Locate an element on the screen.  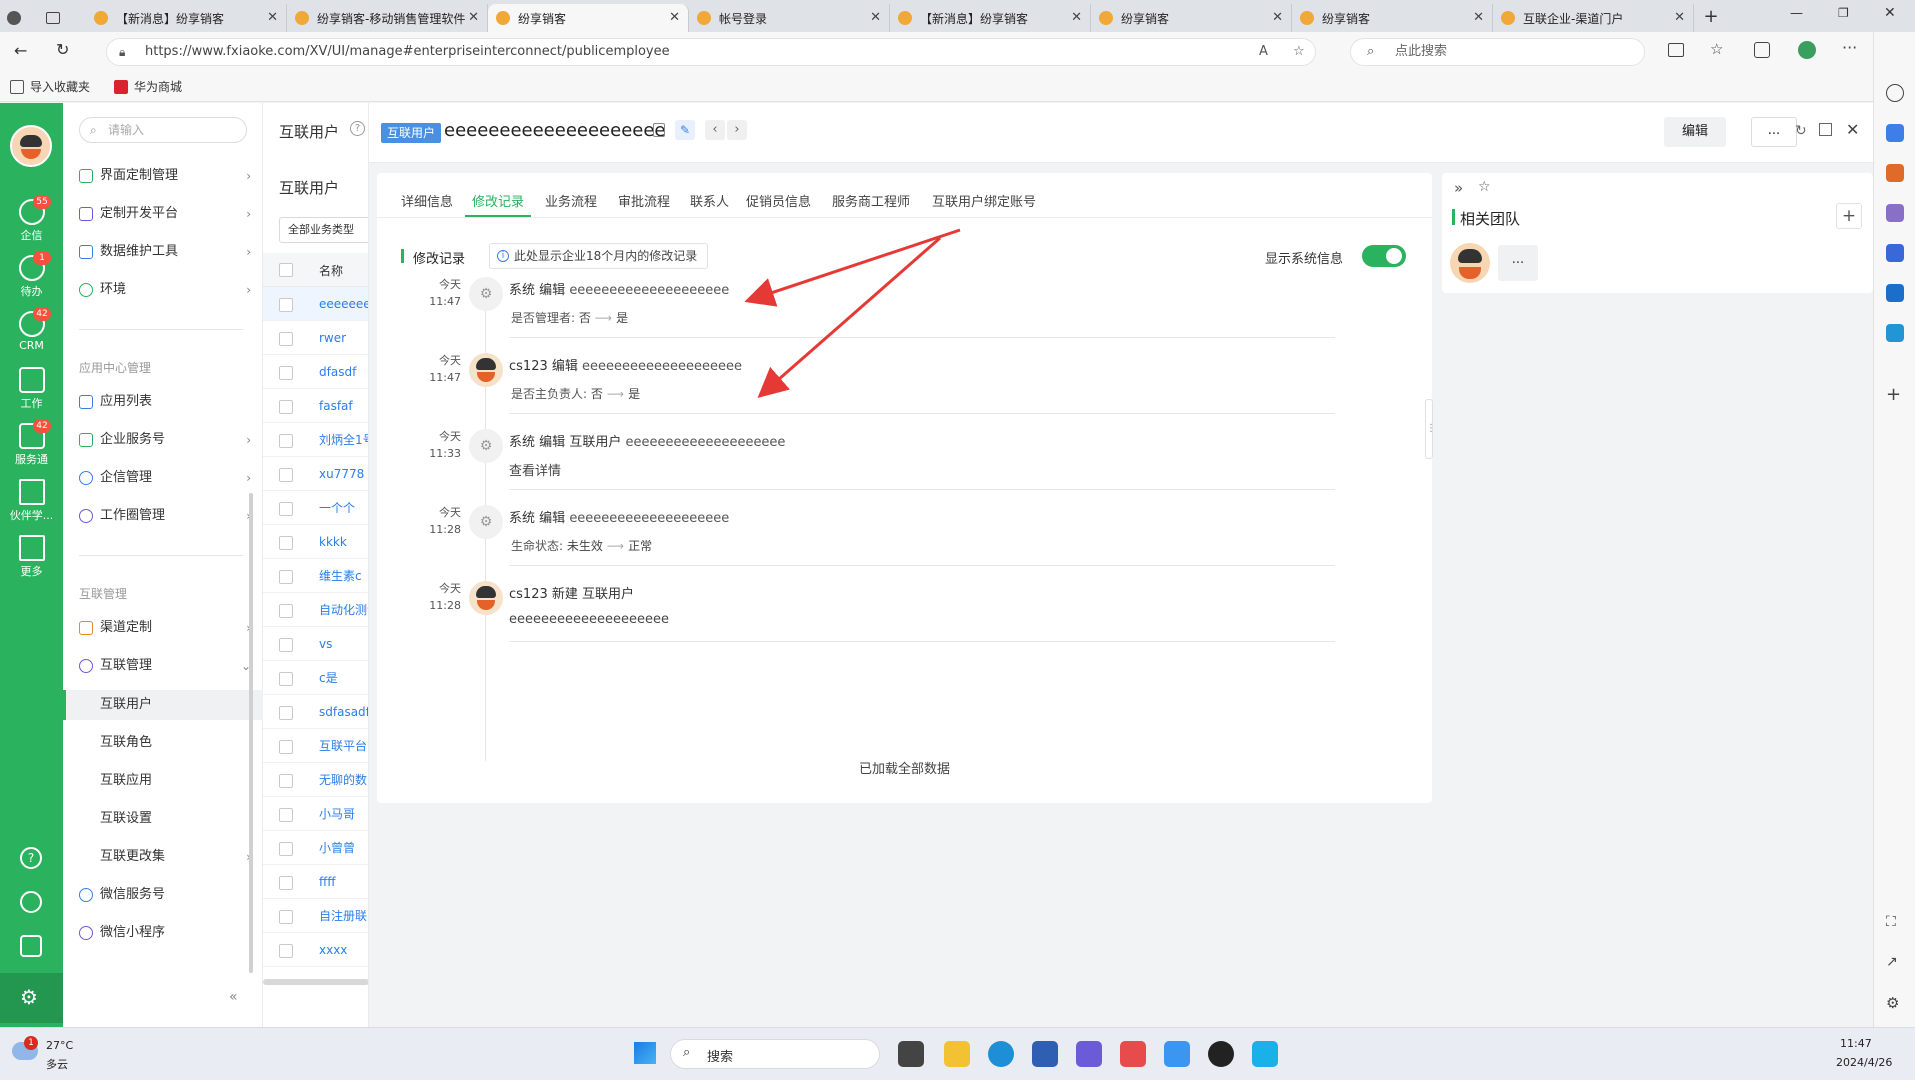
tab-service-engineer: 服务商工程师 is located at coordinates (871, 200).